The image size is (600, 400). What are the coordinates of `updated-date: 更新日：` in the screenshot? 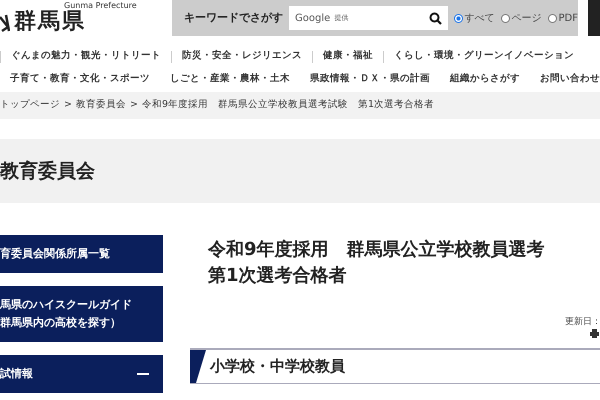 It's located at (582, 322).